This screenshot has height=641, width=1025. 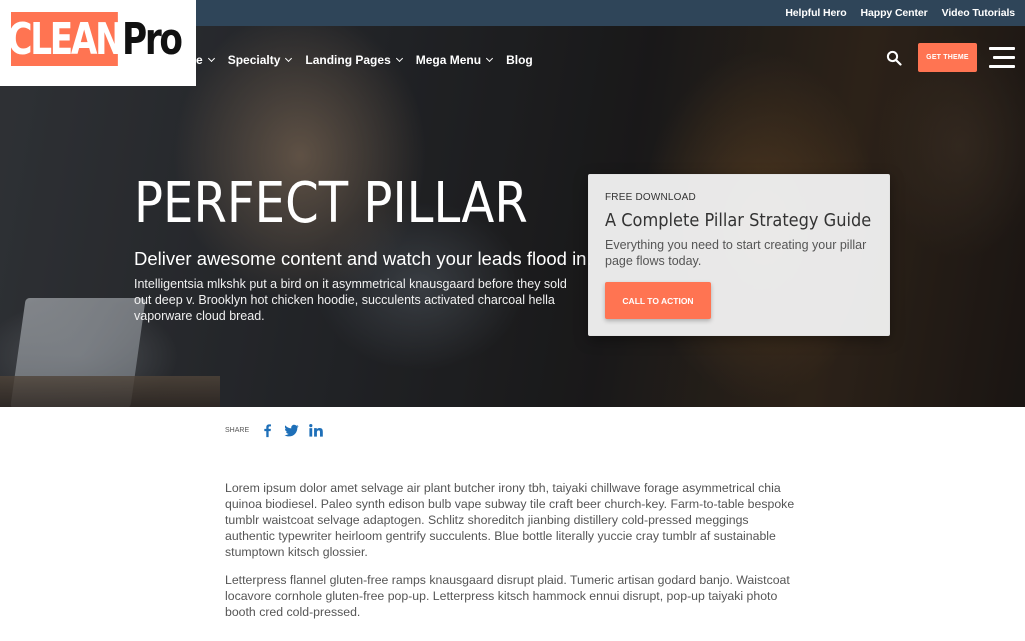 I want to click on share-bar: SHARE, so click(x=274, y=430).